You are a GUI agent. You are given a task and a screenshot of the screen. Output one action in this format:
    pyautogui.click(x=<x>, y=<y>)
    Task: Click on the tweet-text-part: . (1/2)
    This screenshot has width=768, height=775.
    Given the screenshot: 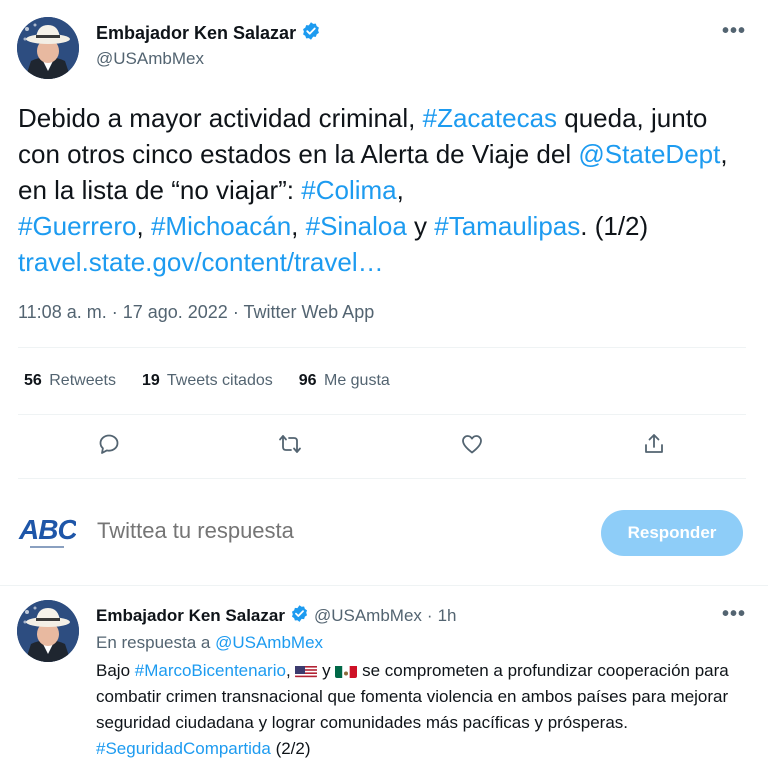 What is the action you would take?
    pyautogui.click(x=614, y=226)
    